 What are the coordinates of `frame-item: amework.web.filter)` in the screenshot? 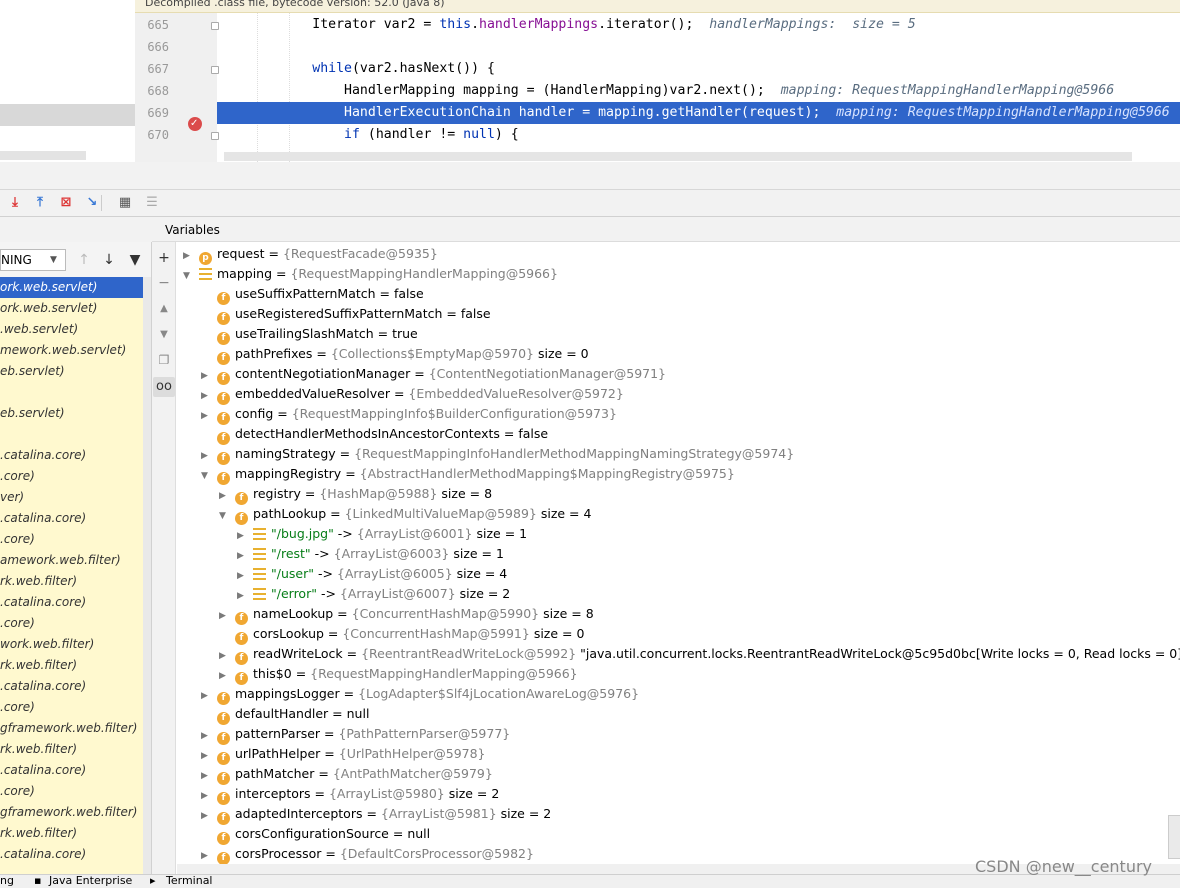 It's located at (71, 560).